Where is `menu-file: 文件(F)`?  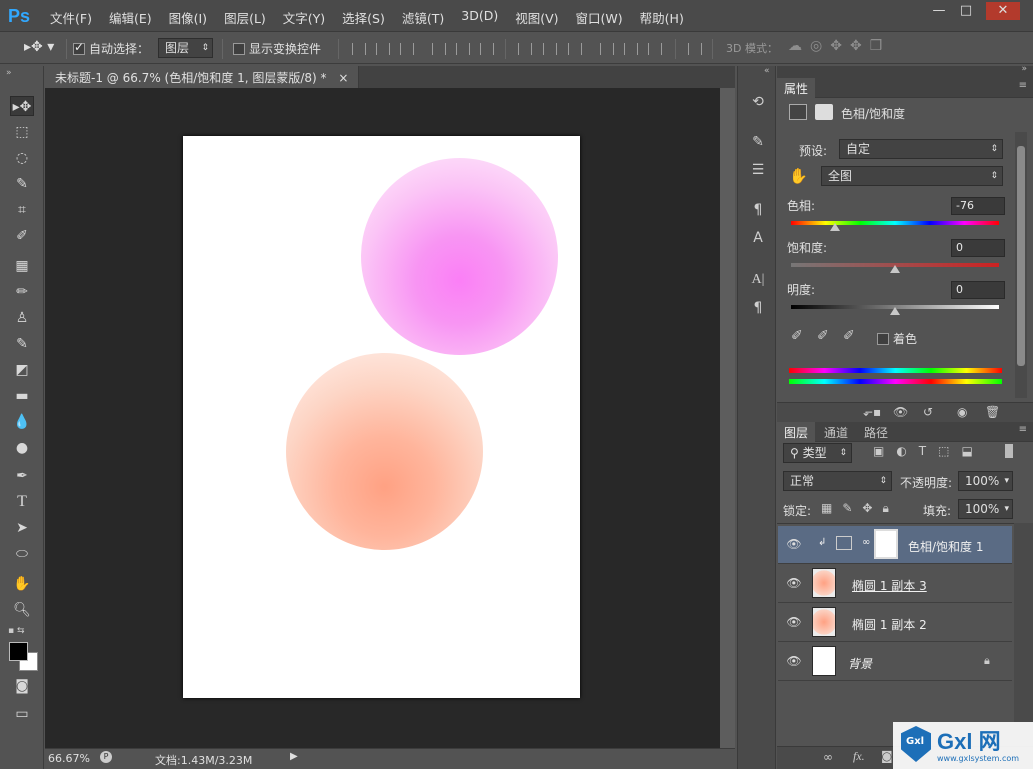 menu-file: 文件(F) is located at coordinates (71, 17).